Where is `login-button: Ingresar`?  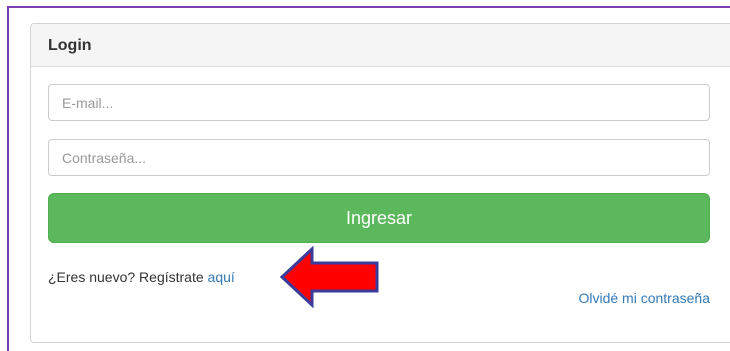 login-button: Ingresar is located at coordinates (379, 218).